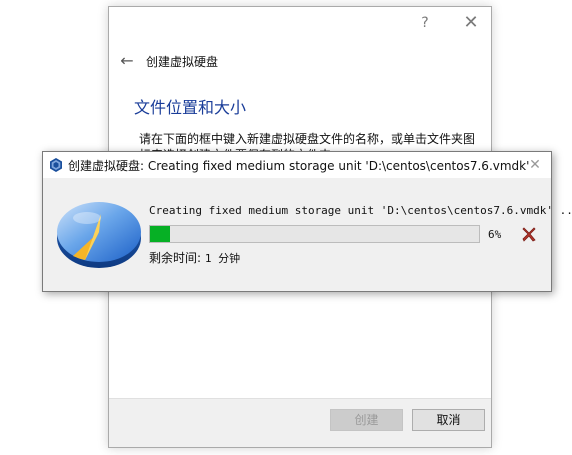 This screenshot has height=455, width=572. Describe the element at coordinates (471, 23) in the screenshot. I see `wizard-close-button: ✕` at that location.